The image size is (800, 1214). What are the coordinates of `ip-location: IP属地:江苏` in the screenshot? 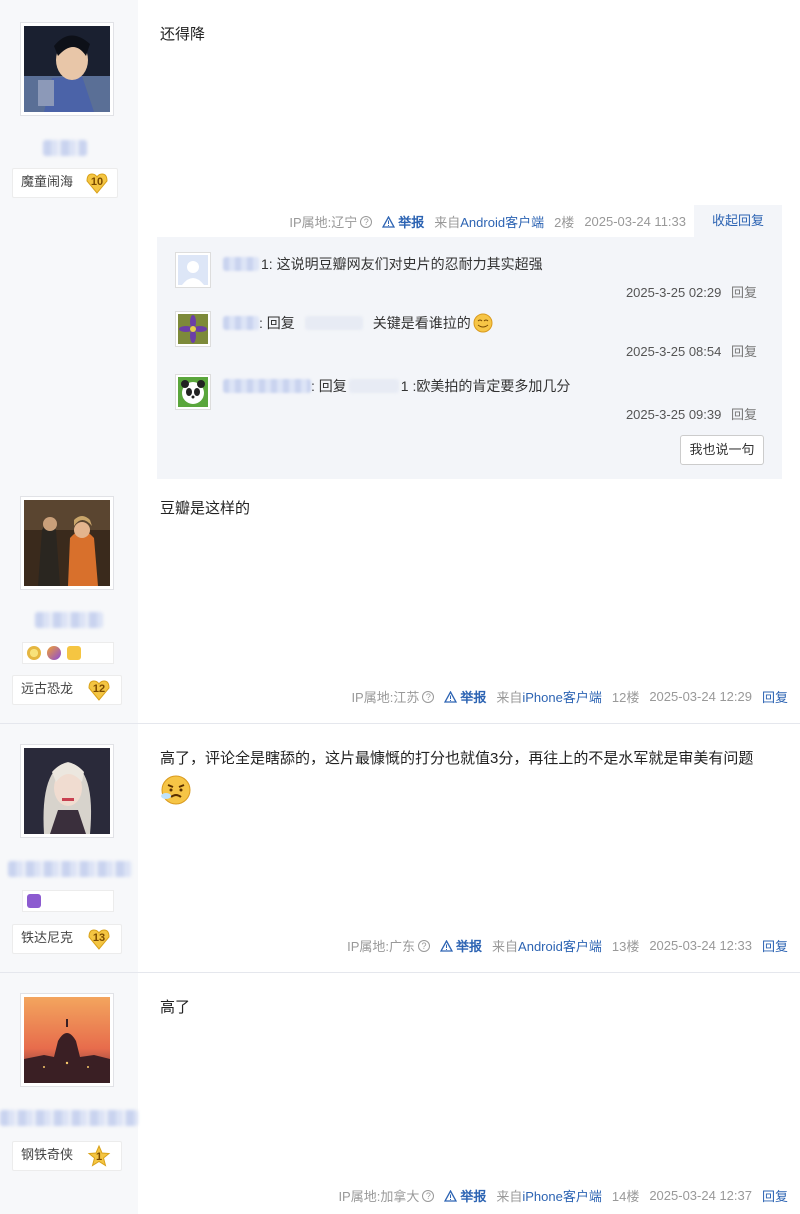 It's located at (385, 697).